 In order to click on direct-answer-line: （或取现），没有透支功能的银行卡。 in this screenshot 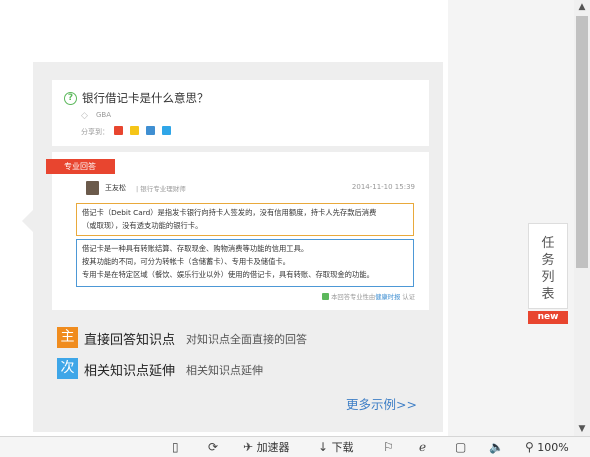, I will do `click(142, 225)`.